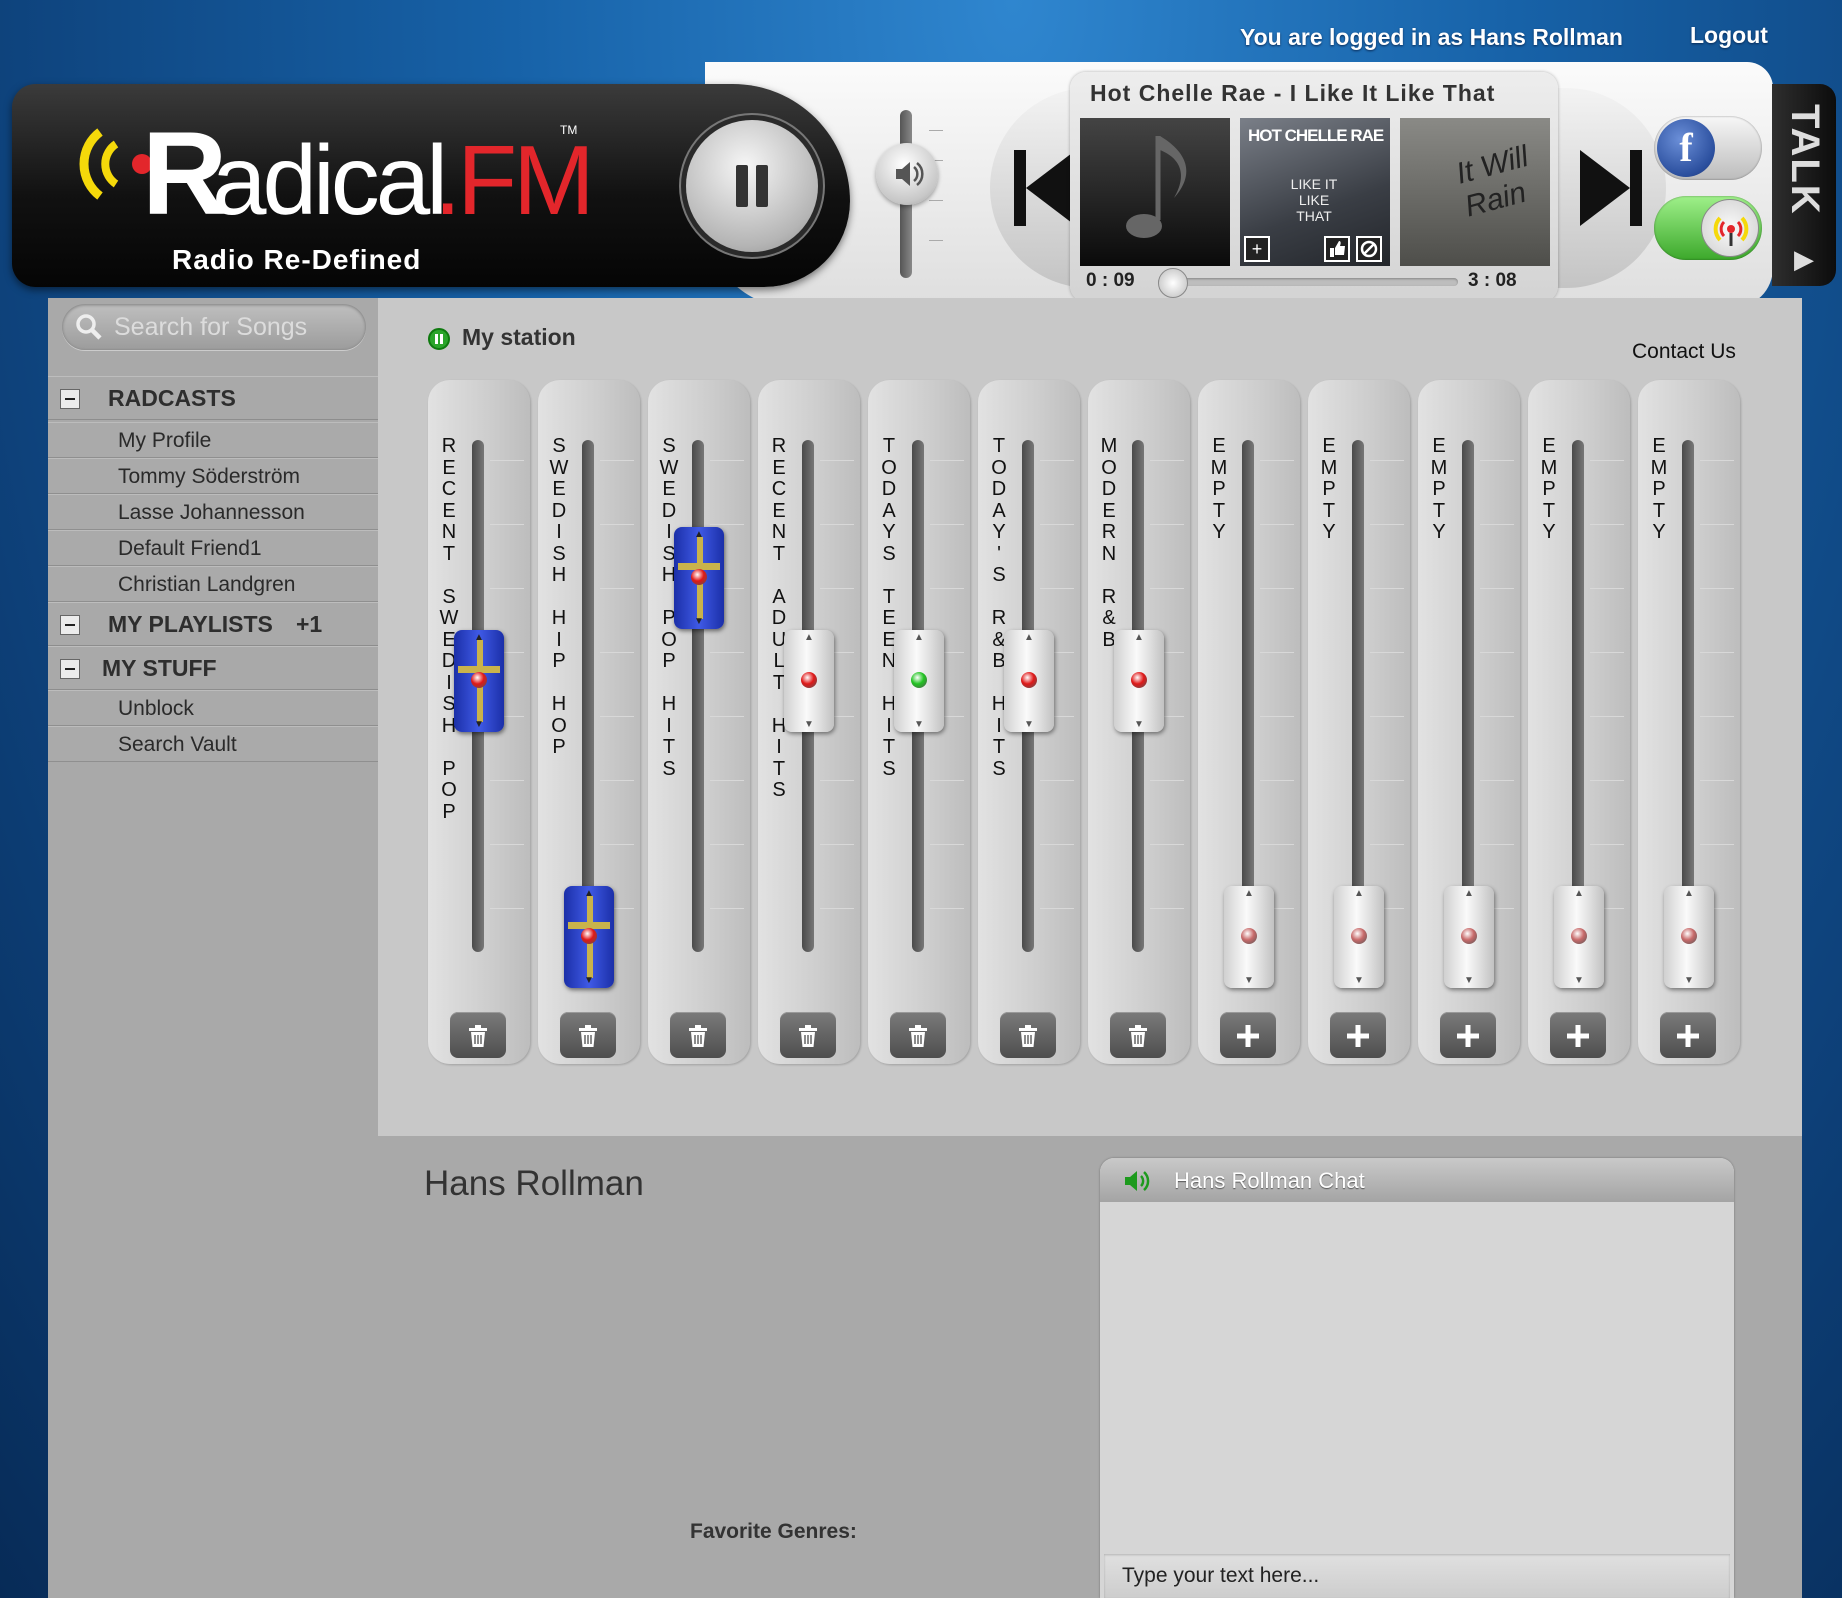 This screenshot has height=1598, width=1842. Describe the element at coordinates (213, 708) in the screenshot. I see `sidebar-item-unblock: Unblock` at that location.